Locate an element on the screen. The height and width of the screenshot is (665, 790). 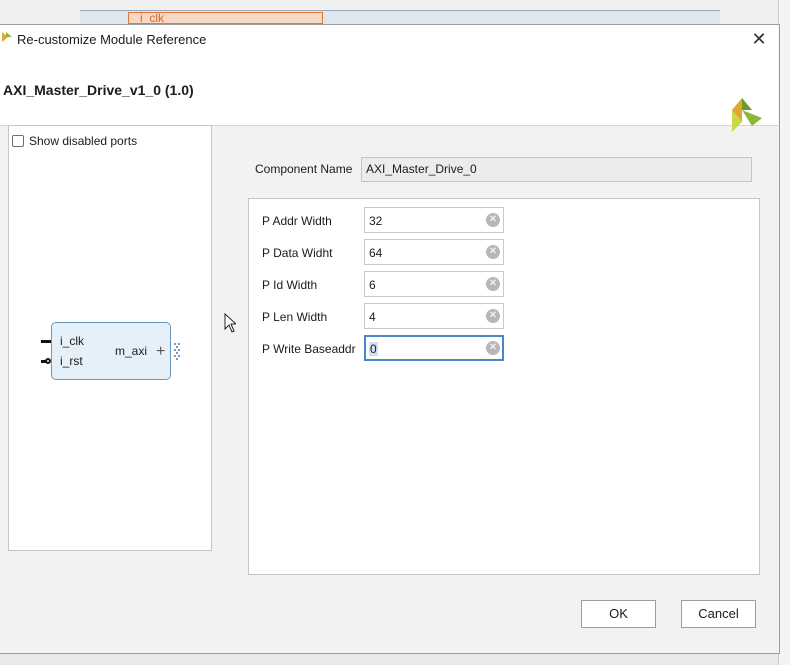
component-name-field: AXI_Master_Drive_0 is located at coordinates (556, 169).